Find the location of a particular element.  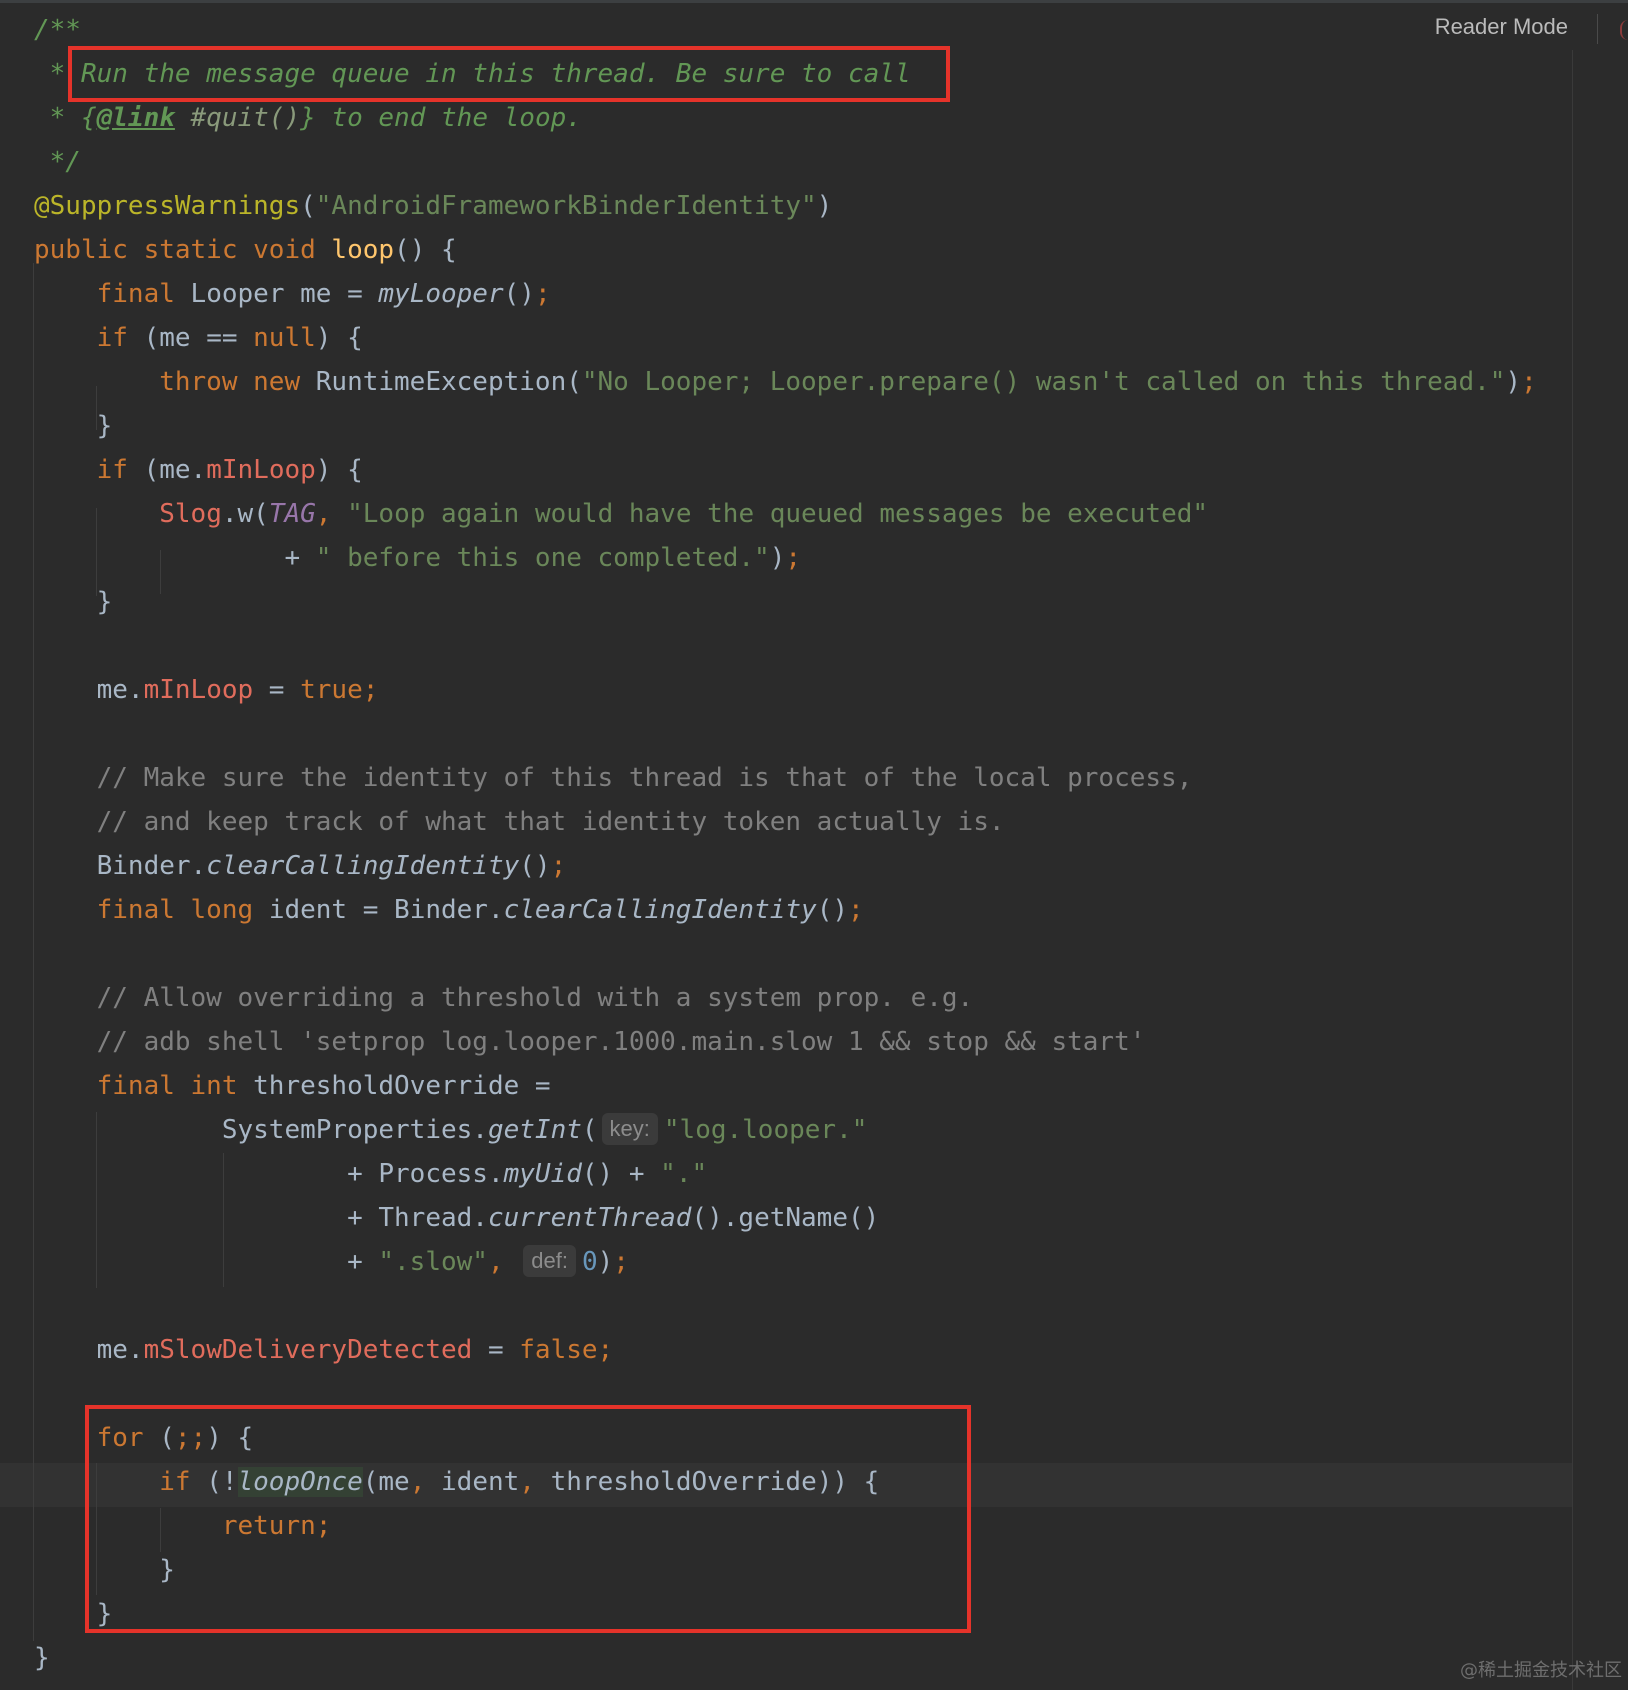

highlight-box-doc-comment is located at coordinates (509, 74).